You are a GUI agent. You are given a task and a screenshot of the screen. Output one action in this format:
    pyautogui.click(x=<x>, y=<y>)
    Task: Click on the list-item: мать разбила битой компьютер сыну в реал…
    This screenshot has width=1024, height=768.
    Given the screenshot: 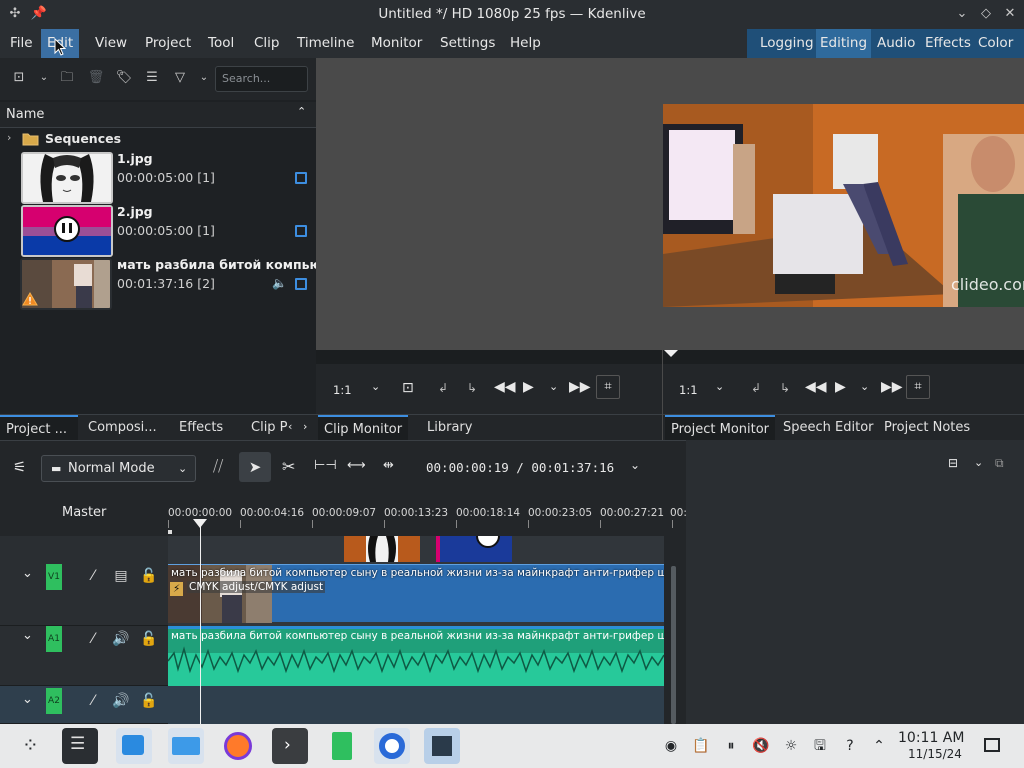 What is the action you would take?
    pyautogui.click(x=158, y=283)
    